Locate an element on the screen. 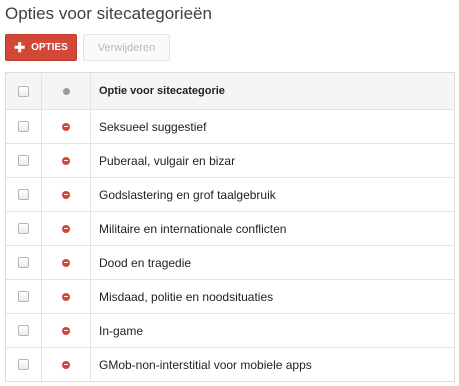  table-row: Misdaad, politie en noodsituaties is located at coordinates (230, 296).